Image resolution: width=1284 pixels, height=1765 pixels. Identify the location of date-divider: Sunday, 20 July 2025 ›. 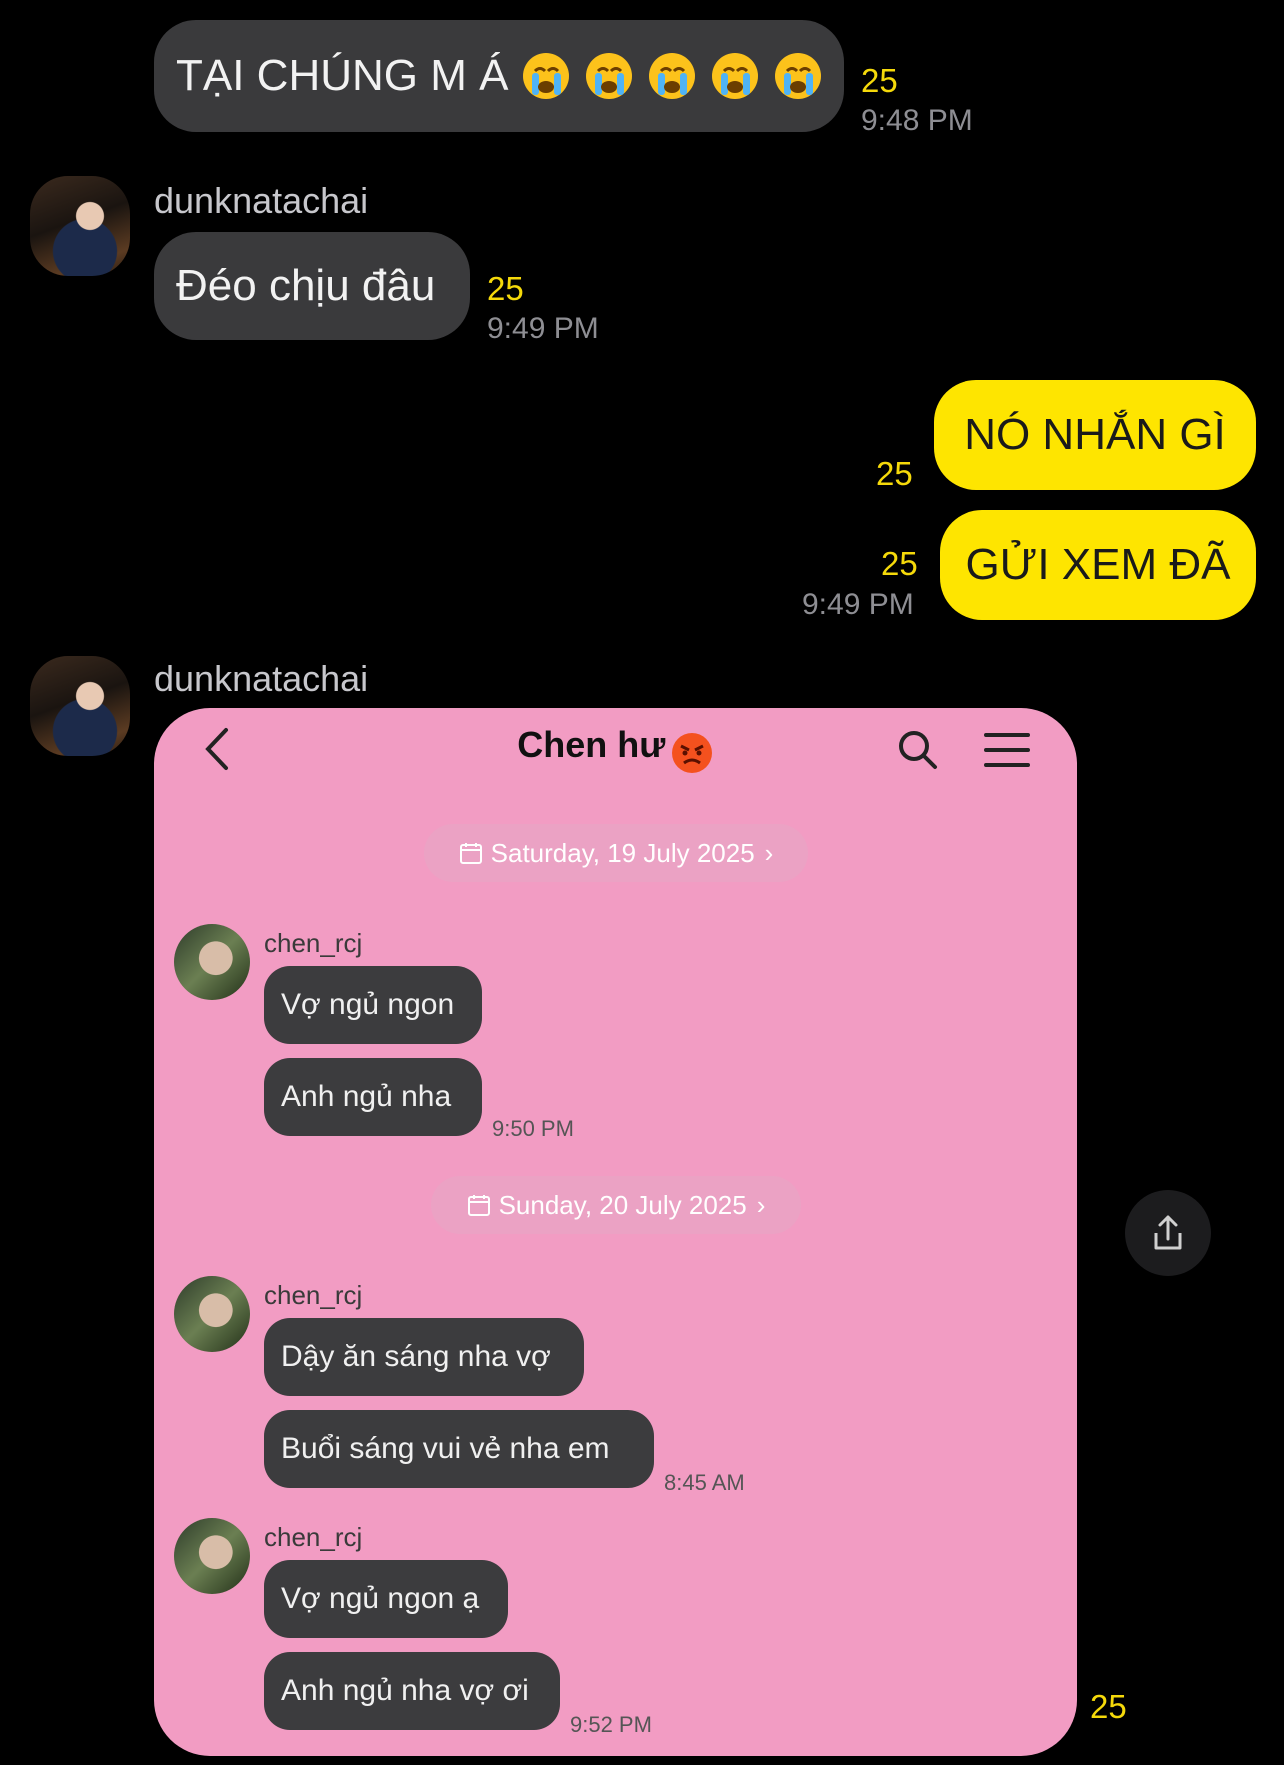
(616, 1205).